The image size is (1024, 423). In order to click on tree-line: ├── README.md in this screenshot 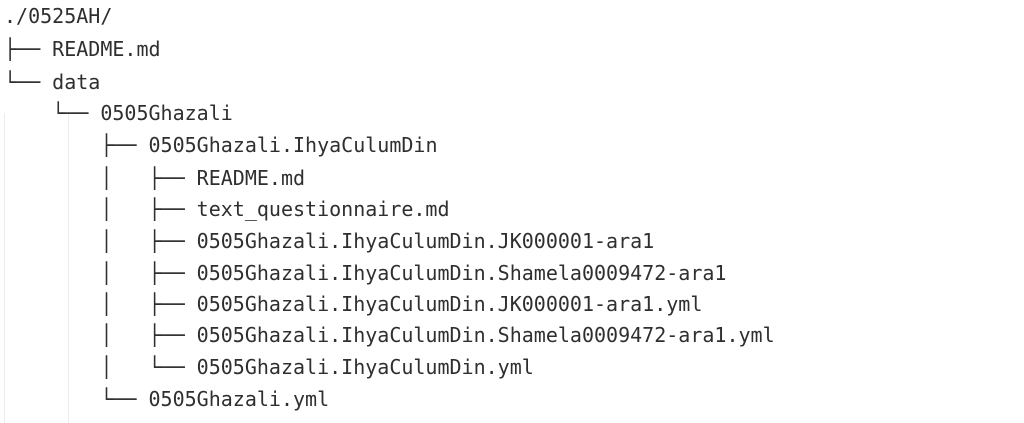, I will do `click(82, 49)`.